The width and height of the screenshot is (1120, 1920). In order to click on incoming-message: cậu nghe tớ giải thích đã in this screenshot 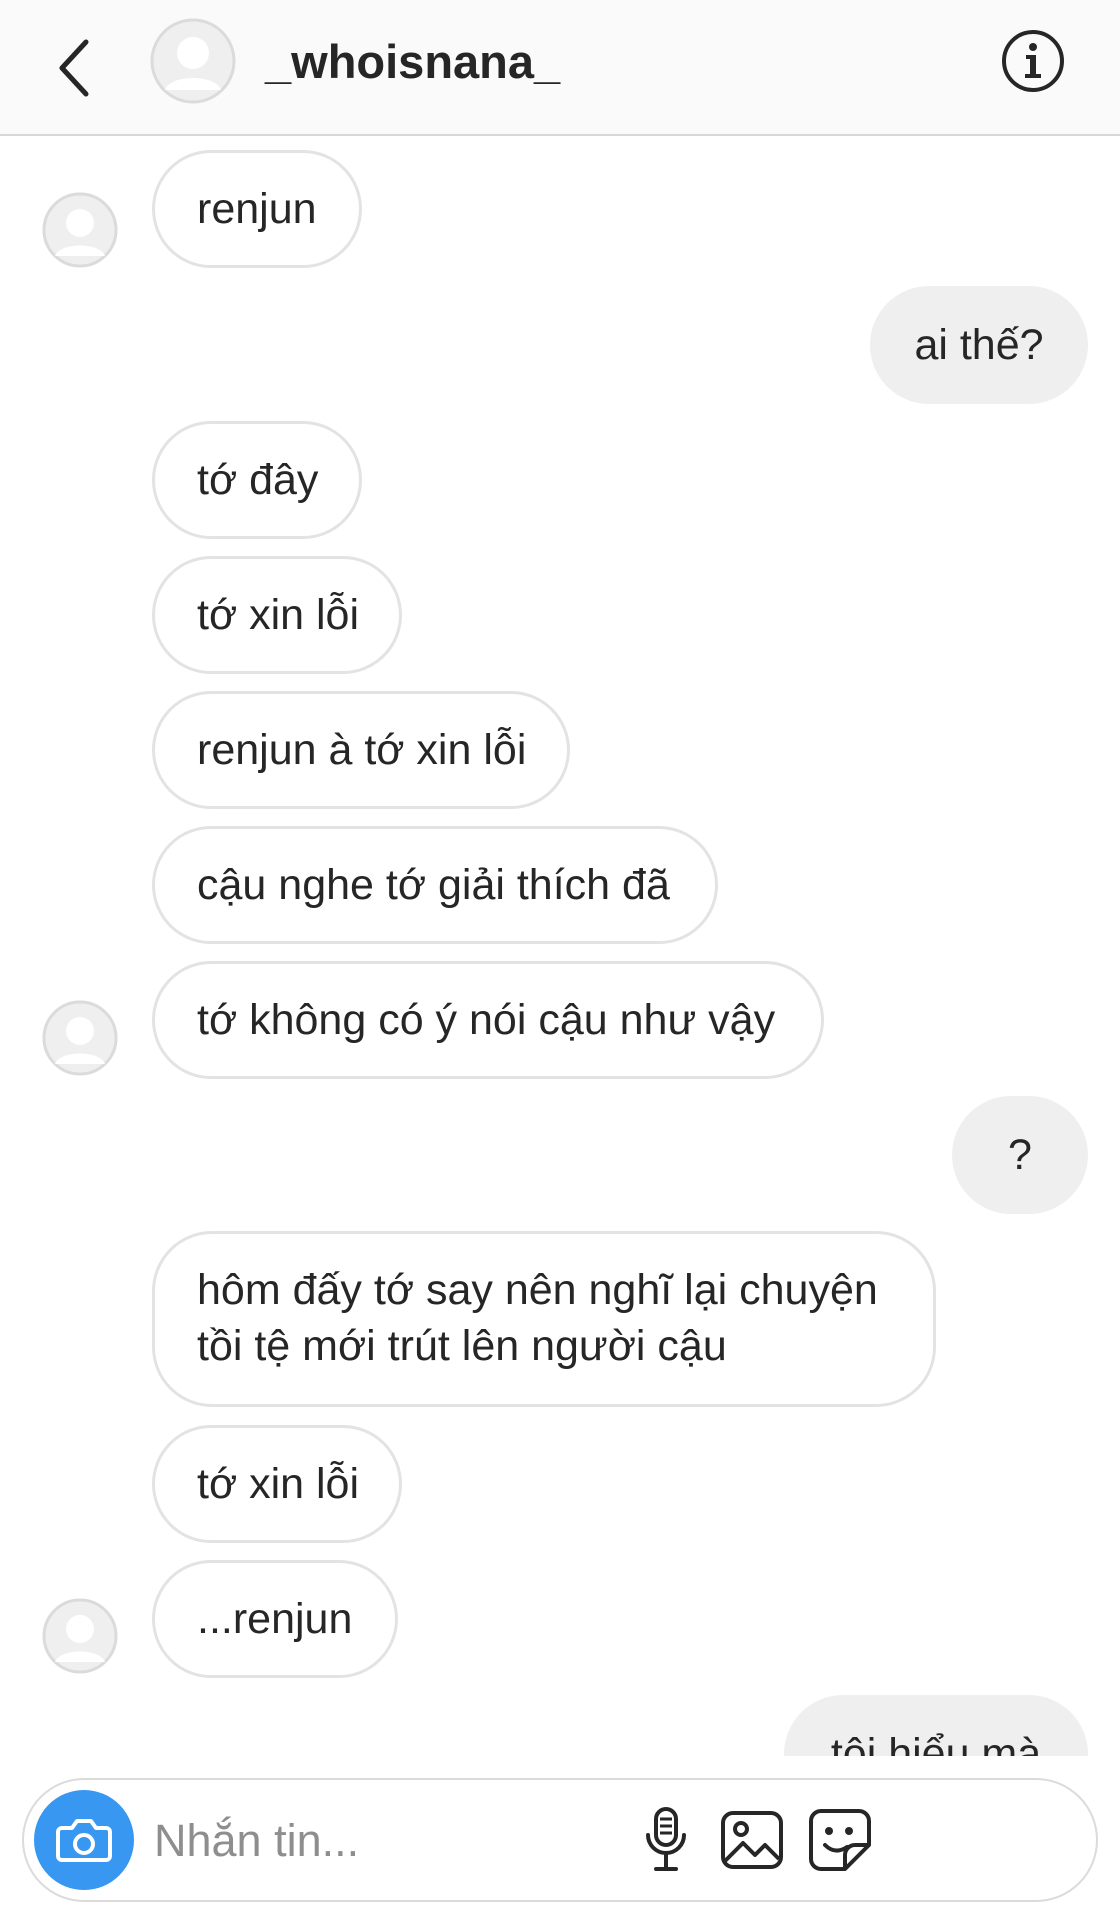, I will do `click(435, 885)`.